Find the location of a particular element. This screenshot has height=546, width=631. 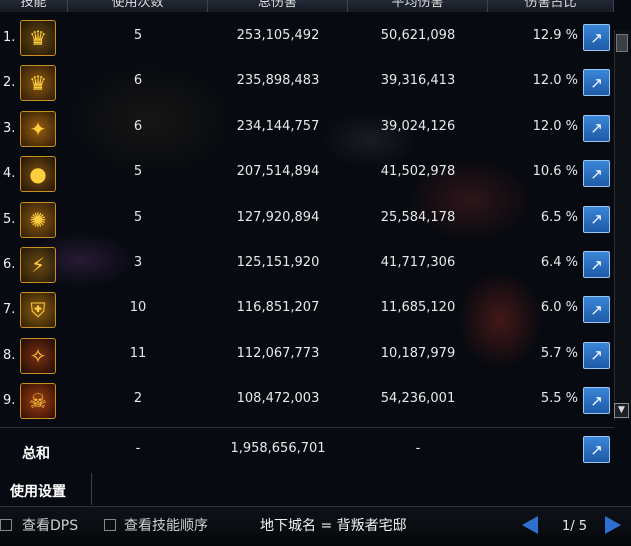

skill-icon-4: ● is located at coordinates (38, 174).